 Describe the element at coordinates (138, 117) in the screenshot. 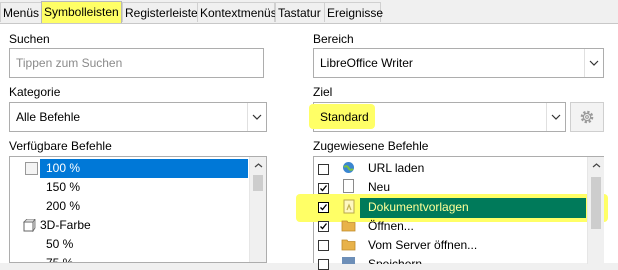

I see `category-dropdown: Alle Befehle` at that location.